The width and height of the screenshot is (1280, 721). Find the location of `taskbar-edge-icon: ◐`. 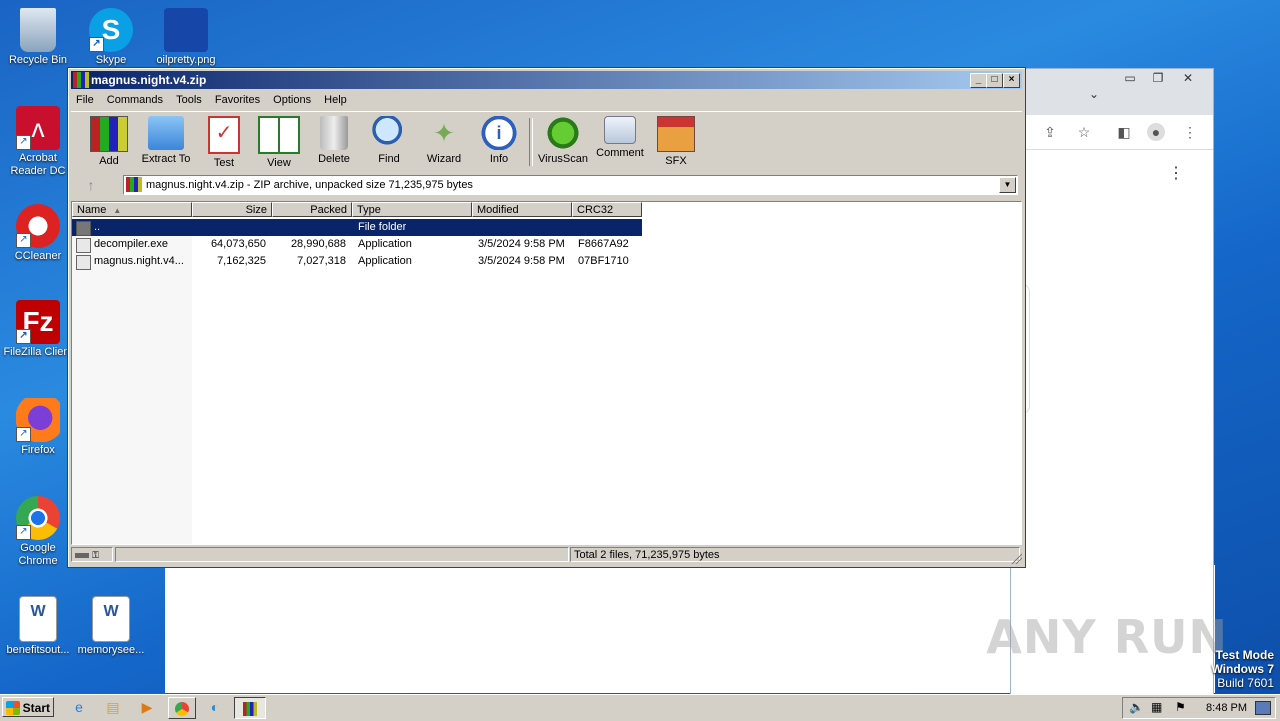

taskbar-edge-icon: ◐ is located at coordinates (215, 707).